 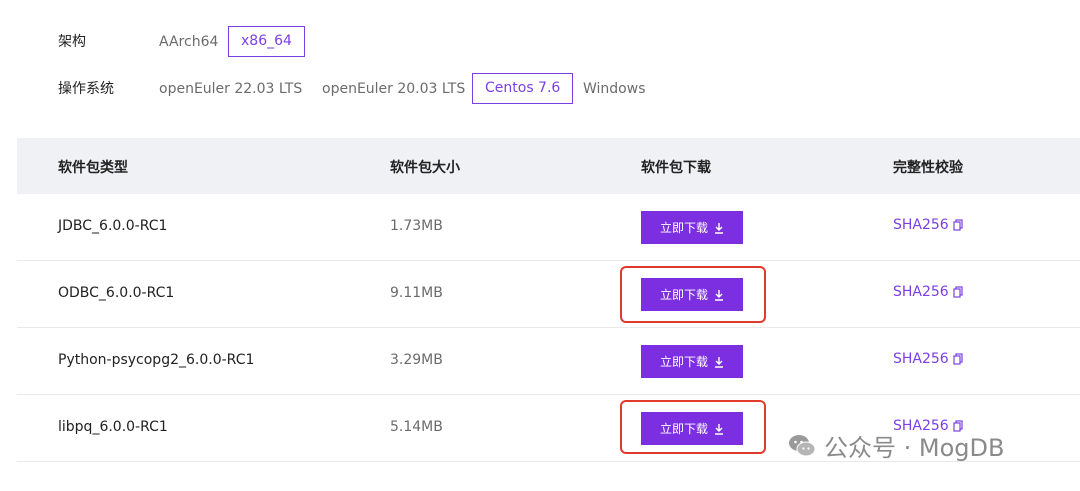 What do you see at coordinates (614, 89) in the screenshot?
I see `os-option-windows: Windows` at bounding box center [614, 89].